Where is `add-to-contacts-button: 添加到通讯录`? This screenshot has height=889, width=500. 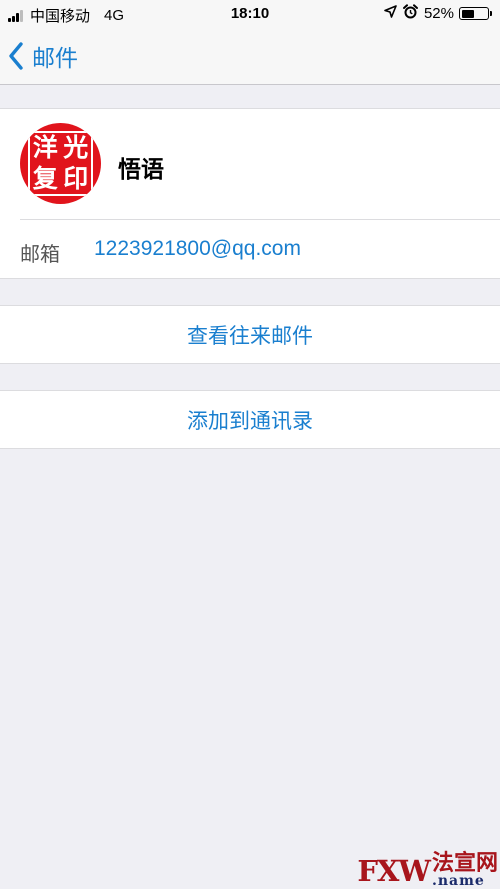
add-to-contacts-button: 添加到通讯录 is located at coordinates (250, 419).